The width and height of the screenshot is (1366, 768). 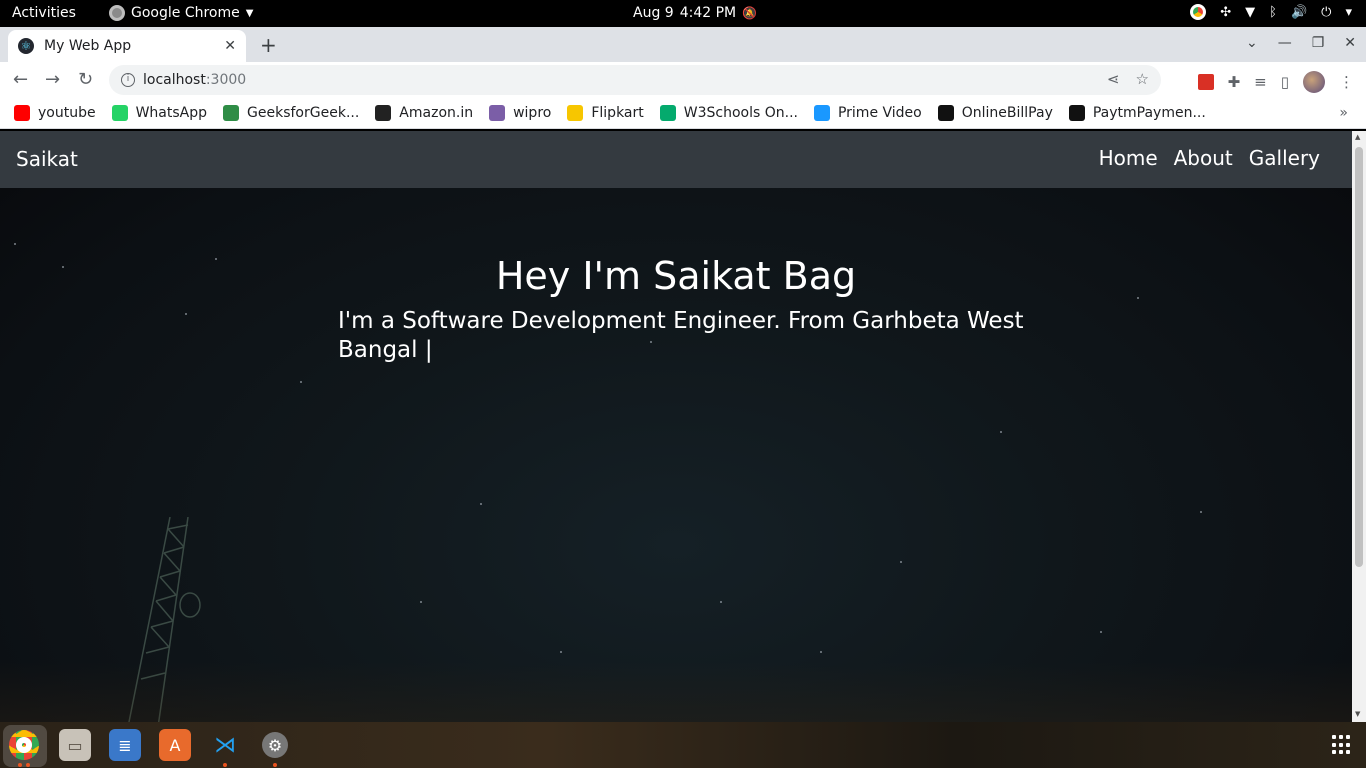 What do you see at coordinates (1284, 158) in the screenshot?
I see `nav-link-gallery: Gallery` at bounding box center [1284, 158].